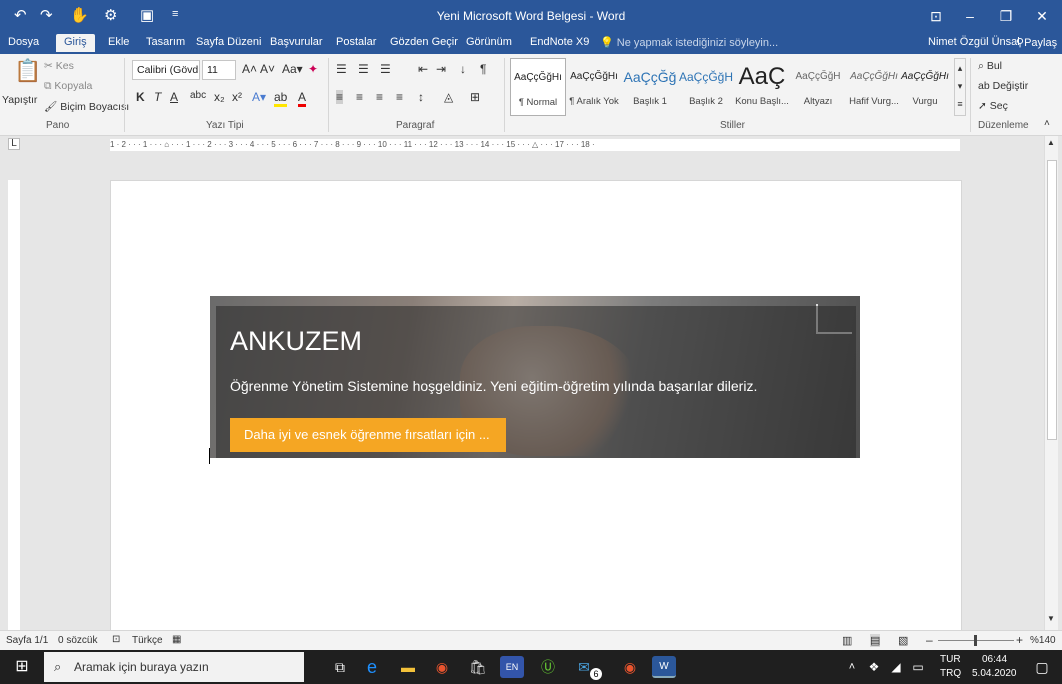 The width and height of the screenshot is (1062, 684). Describe the element at coordinates (296, 42) in the screenshot. I see `tab-references: Başvurular` at that location.